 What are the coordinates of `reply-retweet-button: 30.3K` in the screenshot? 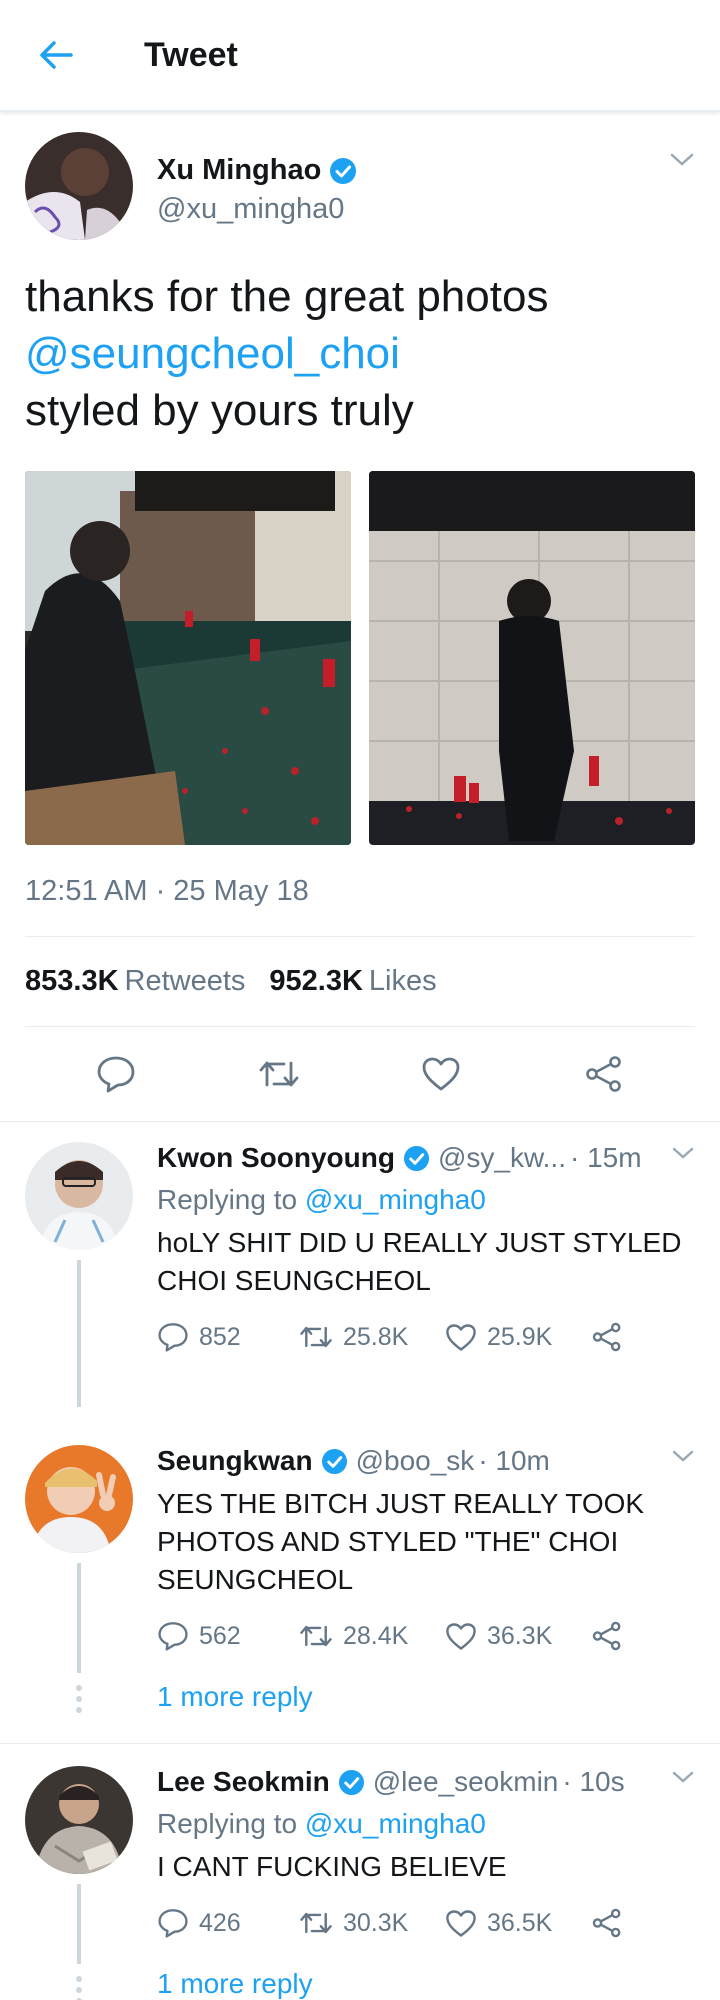 It's located at (372, 1923).